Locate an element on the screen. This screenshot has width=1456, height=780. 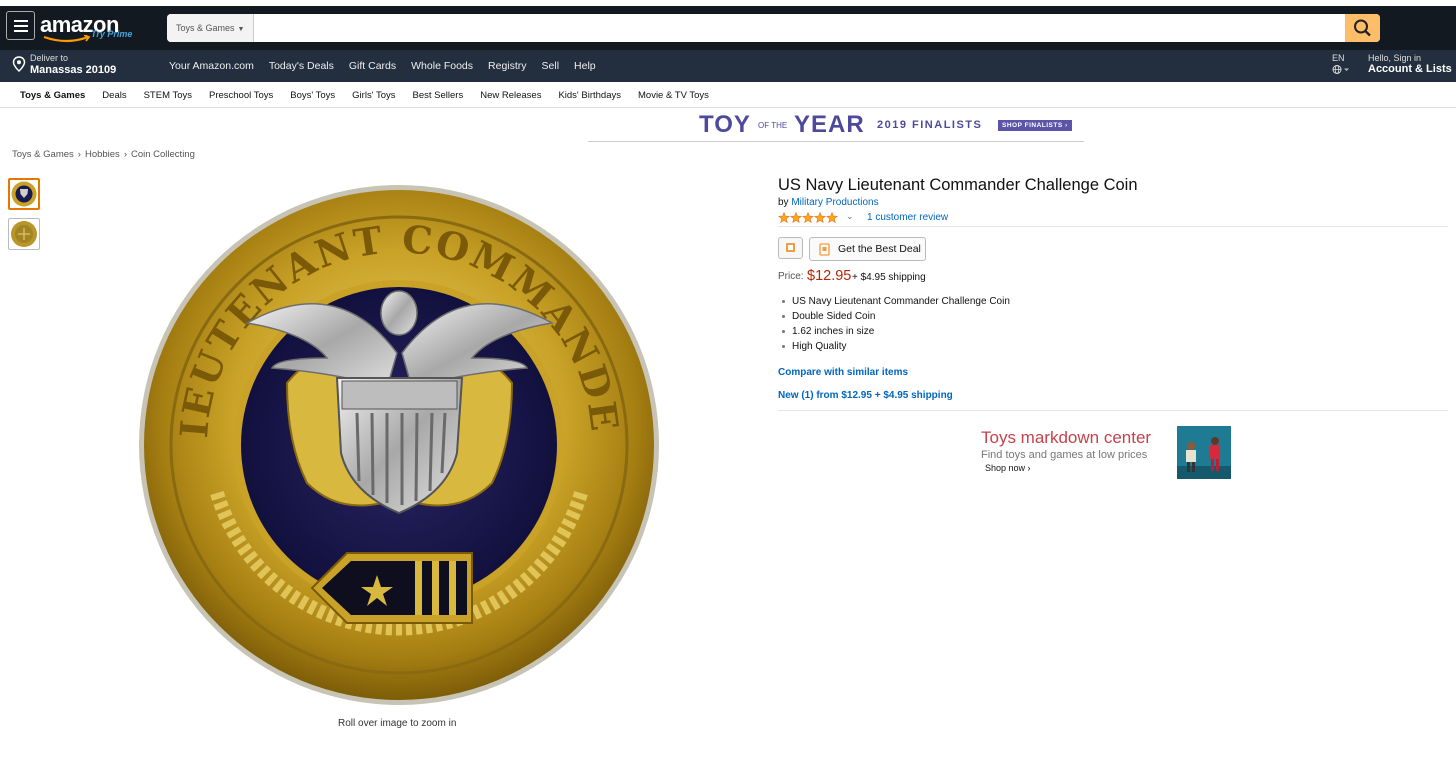
deal-icon is located at coordinates (824, 249).